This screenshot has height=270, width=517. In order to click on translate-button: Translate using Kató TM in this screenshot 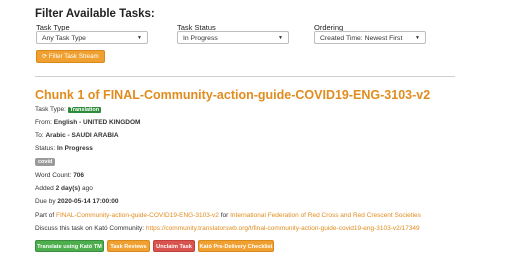, I will do `click(69, 246)`.